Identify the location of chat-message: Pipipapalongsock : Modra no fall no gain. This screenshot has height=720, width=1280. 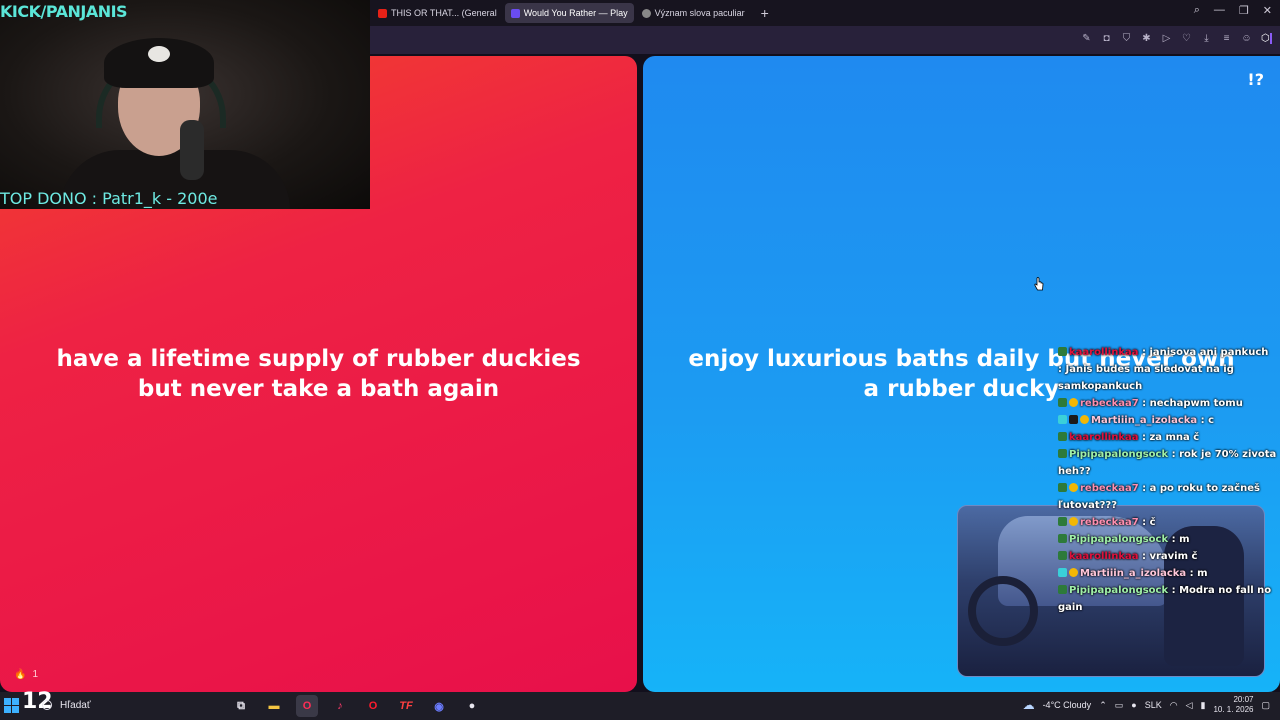
(1165, 599).